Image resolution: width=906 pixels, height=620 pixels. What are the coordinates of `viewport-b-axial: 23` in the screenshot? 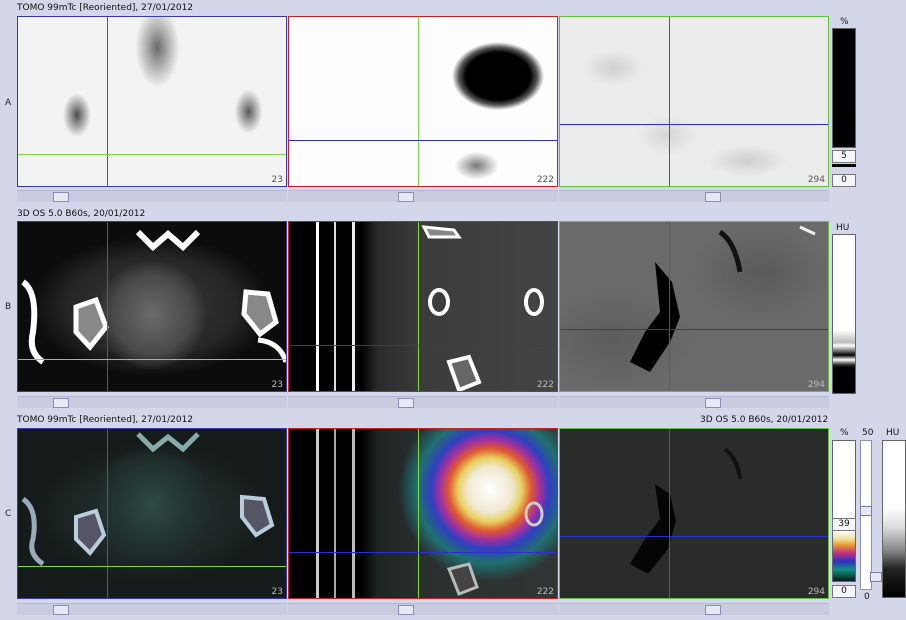 It's located at (152, 306).